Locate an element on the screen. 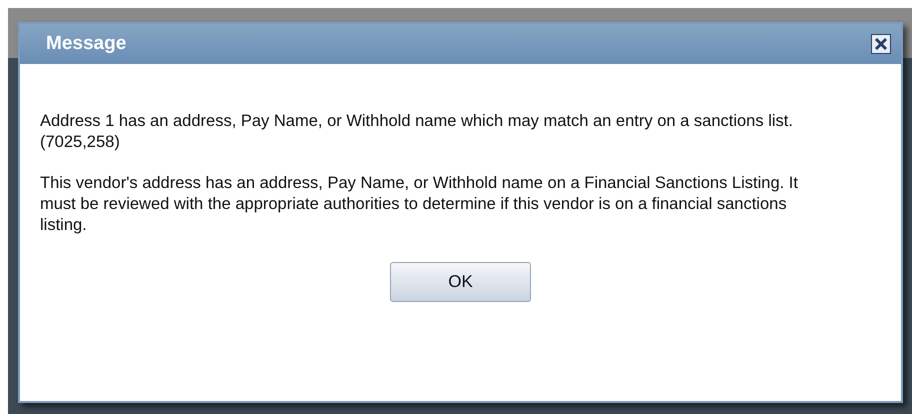 This screenshot has width=912, height=414. dialog-title: Message is located at coordinates (86, 44).